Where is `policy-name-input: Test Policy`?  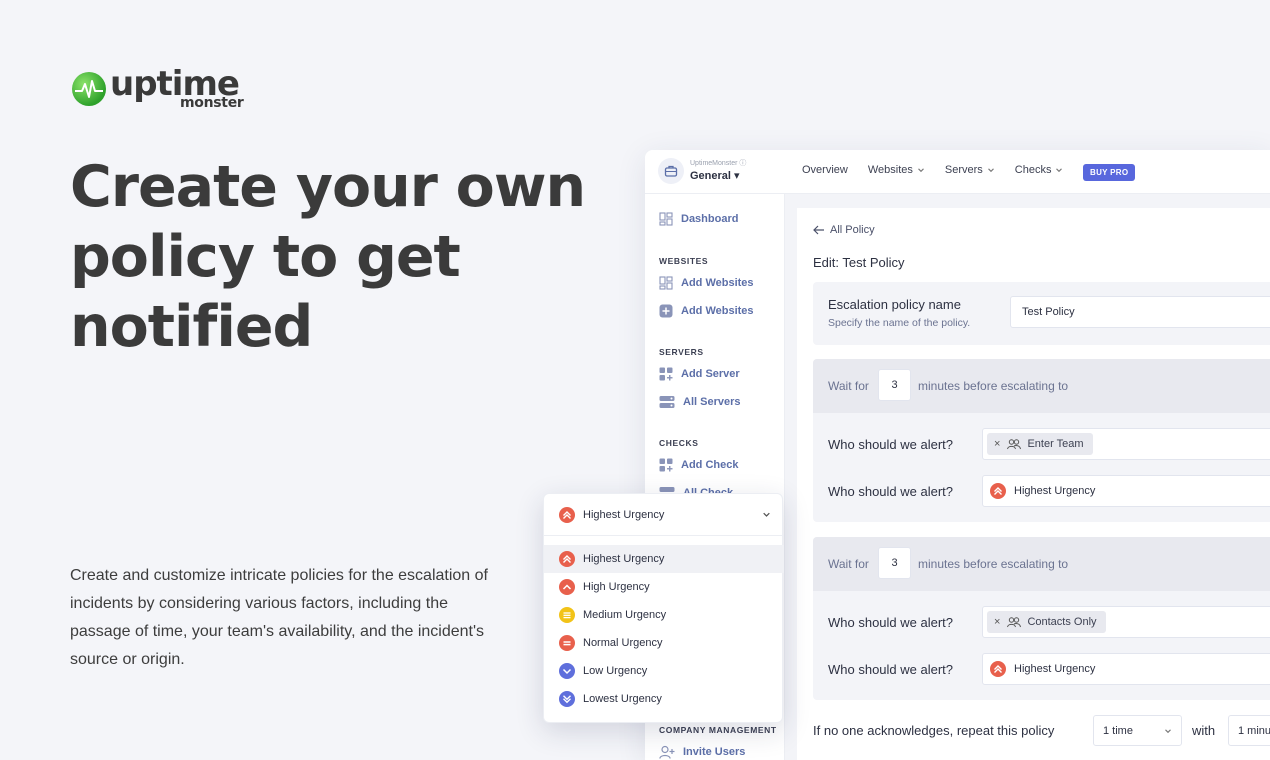 policy-name-input: Test Policy is located at coordinates (1140, 312).